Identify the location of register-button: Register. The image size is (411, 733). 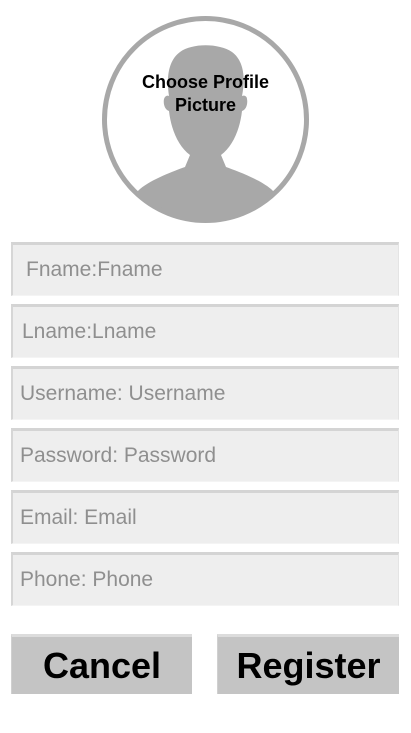
(308, 664).